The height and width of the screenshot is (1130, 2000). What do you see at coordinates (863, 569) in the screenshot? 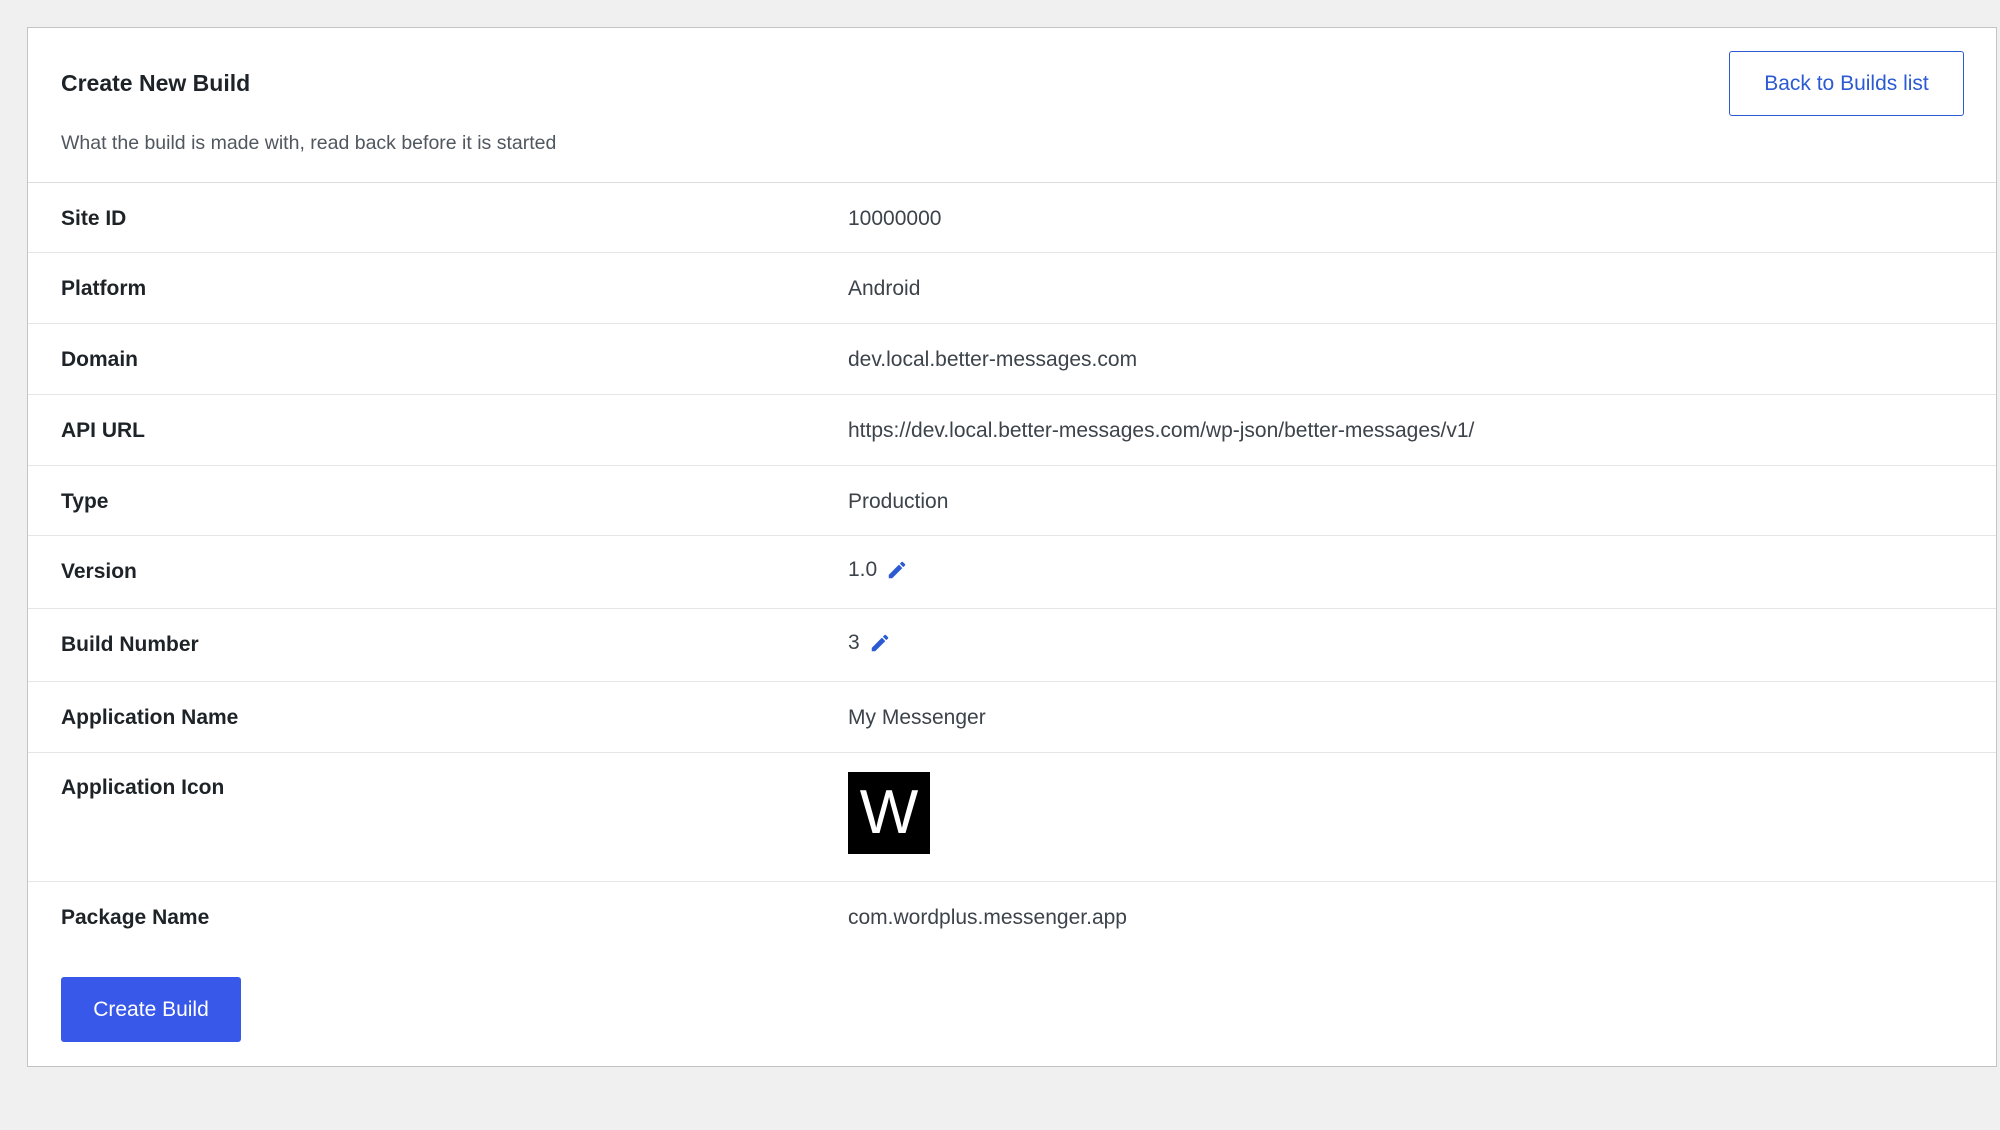
I see `version-value: 1.0` at bounding box center [863, 569].